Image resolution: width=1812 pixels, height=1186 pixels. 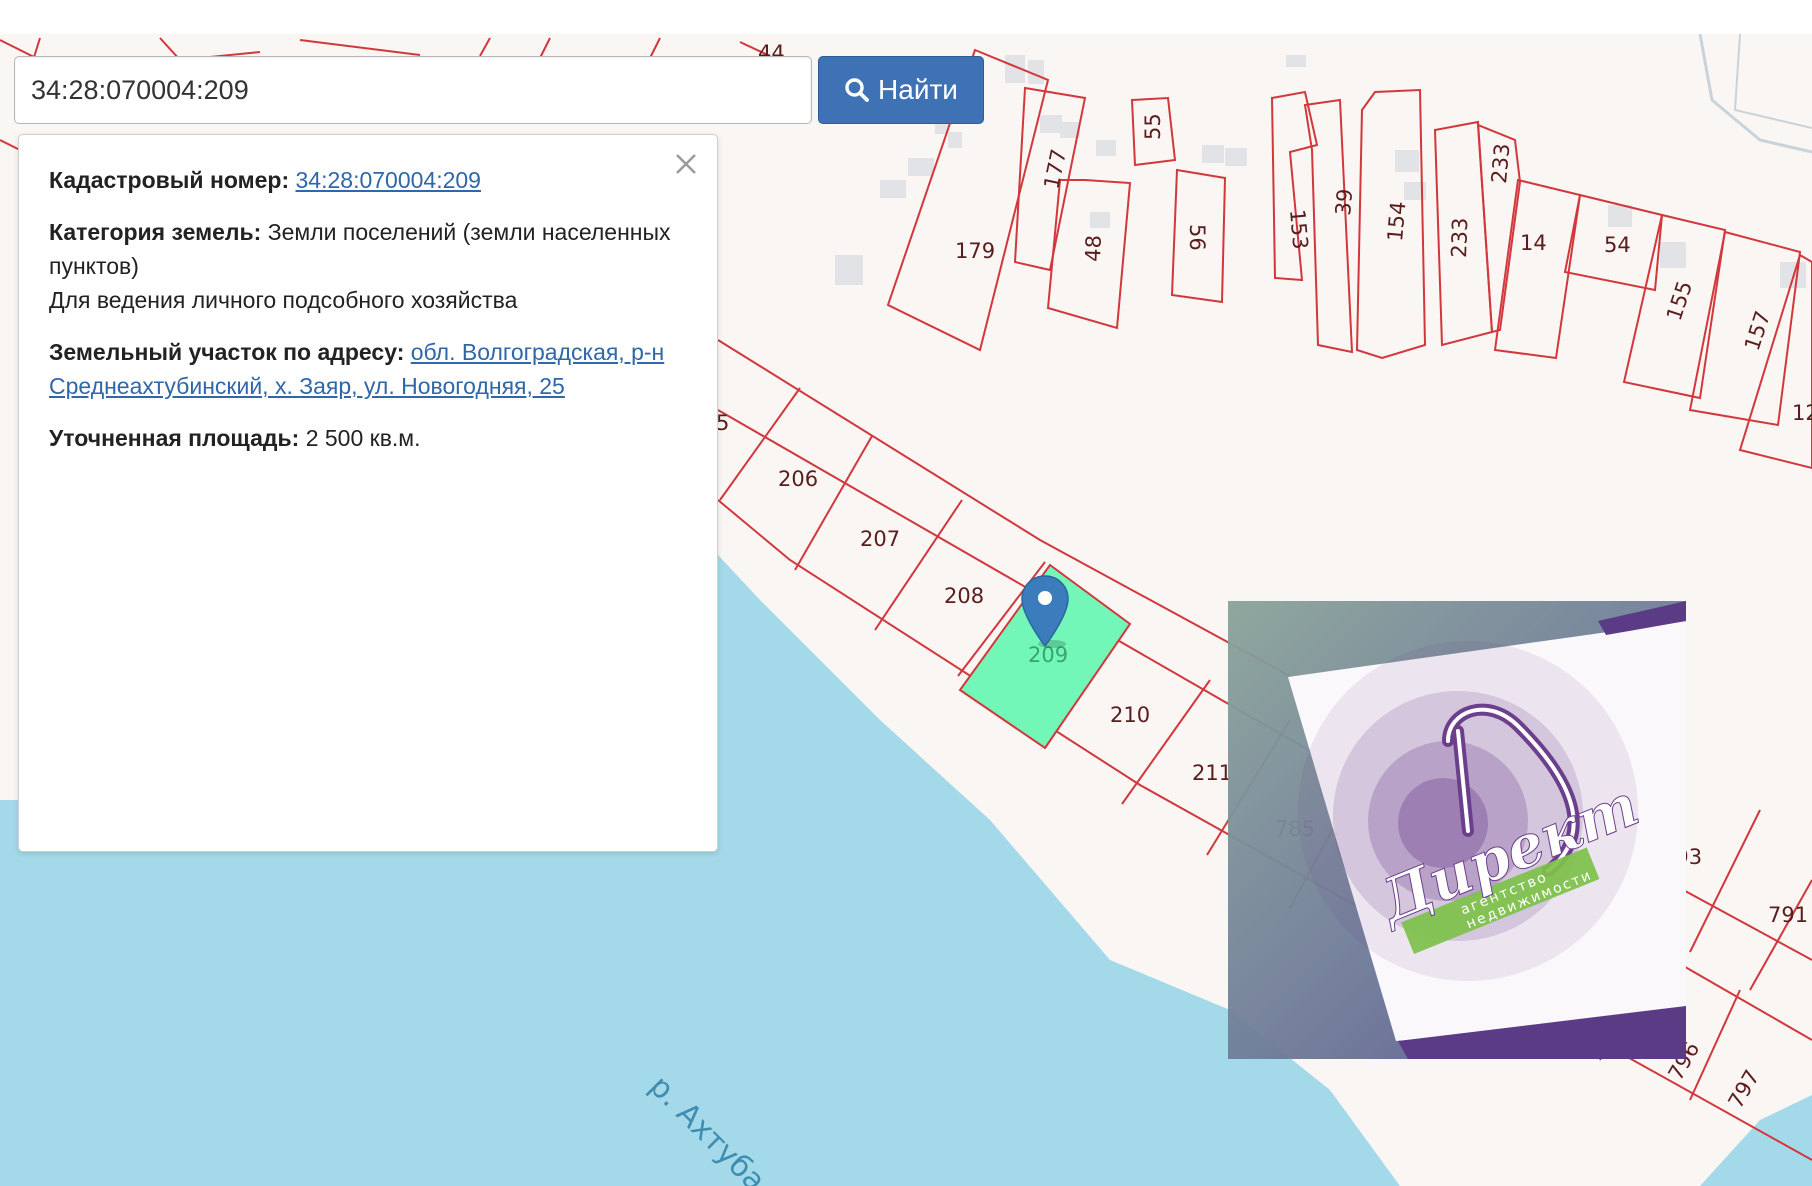 I want to click on plot-label: 206, so click(x=798, y=479).